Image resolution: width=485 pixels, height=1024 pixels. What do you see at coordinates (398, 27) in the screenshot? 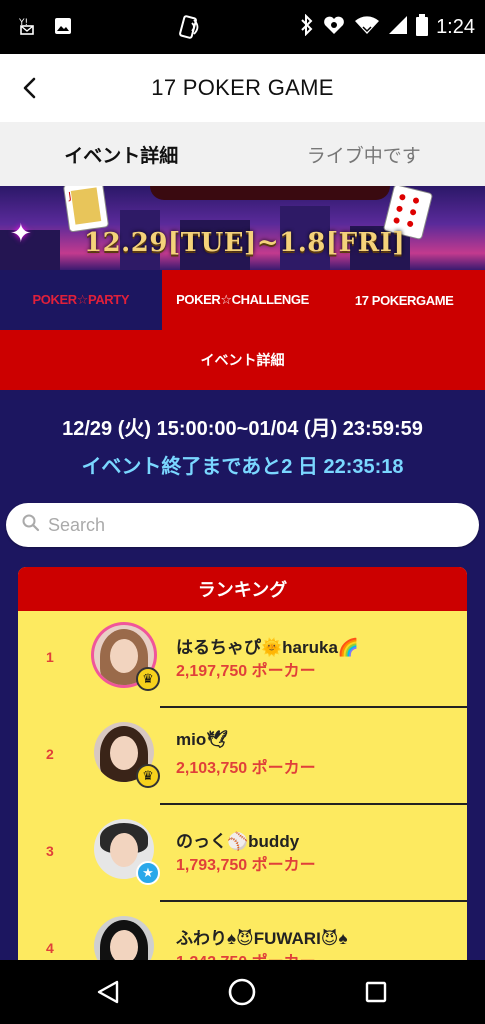
I see `signal-icon` at bounding box center [398, 27].